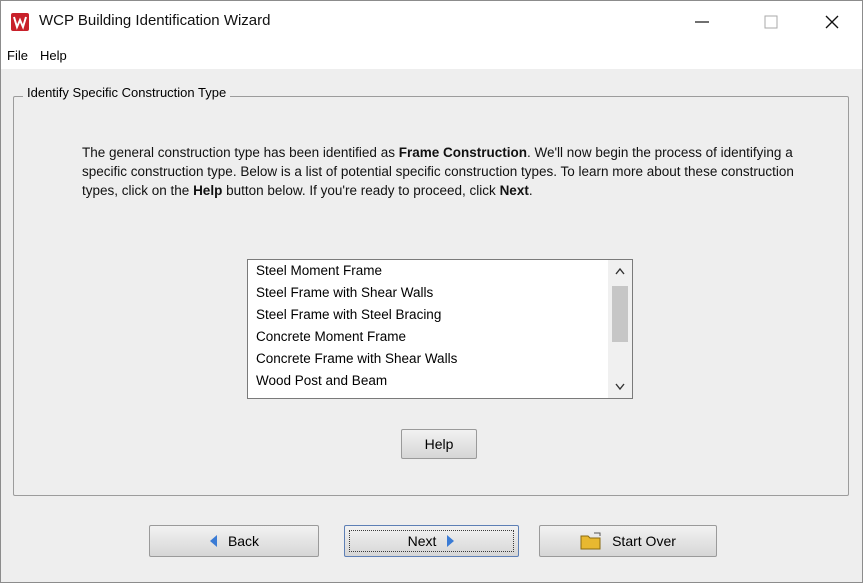  Describe the element at coordinates (591, 541) in the screenshot. I see `folder-icon` at that location.